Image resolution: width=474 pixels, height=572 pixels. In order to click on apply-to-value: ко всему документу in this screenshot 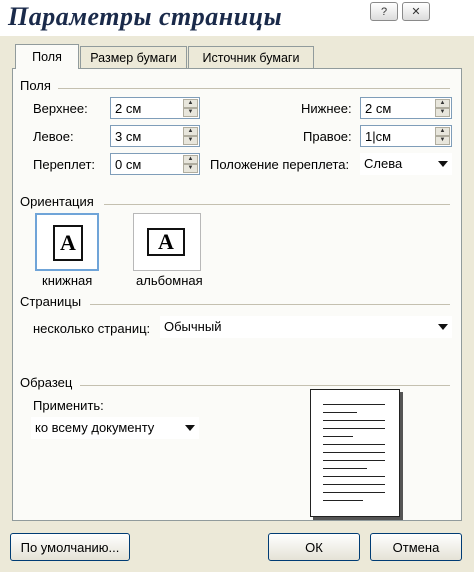, I will do `click(95, 427)`.